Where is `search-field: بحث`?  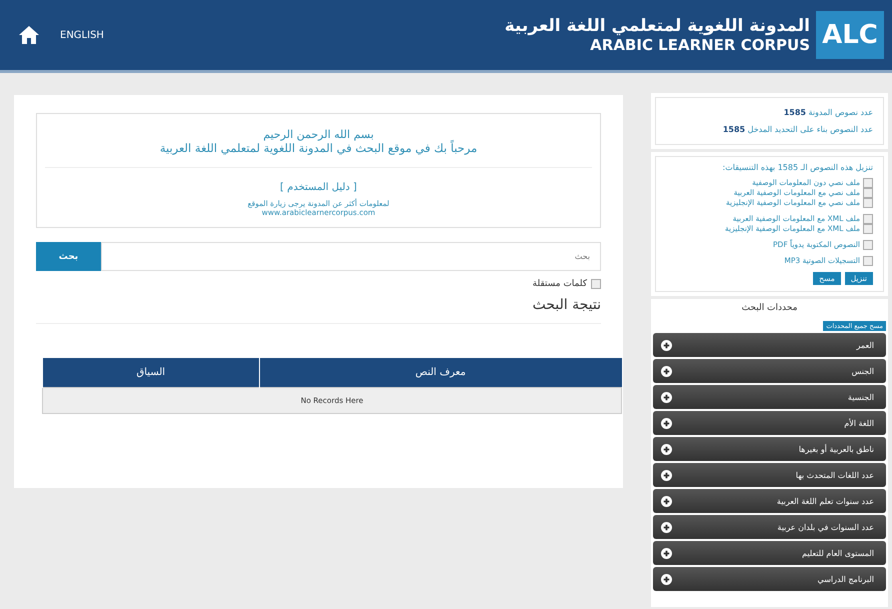
search-field: بحث is located at coordinates (351, 256).